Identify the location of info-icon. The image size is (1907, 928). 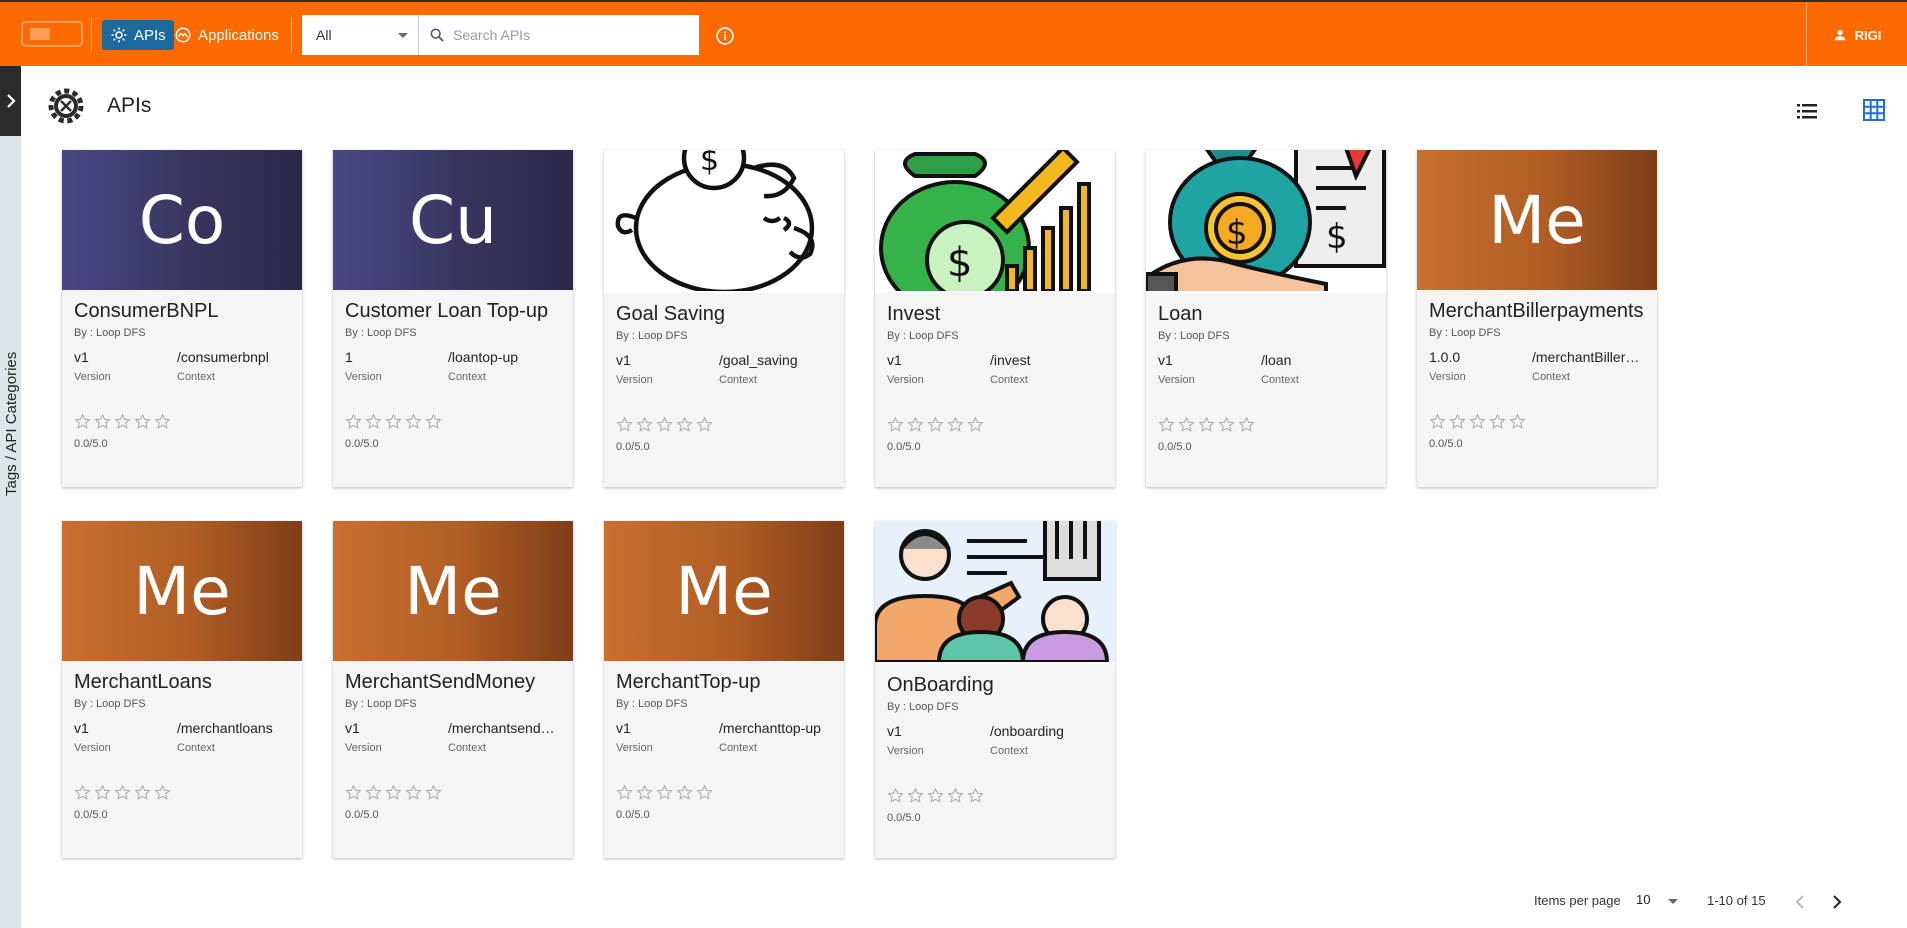
(725, 36).